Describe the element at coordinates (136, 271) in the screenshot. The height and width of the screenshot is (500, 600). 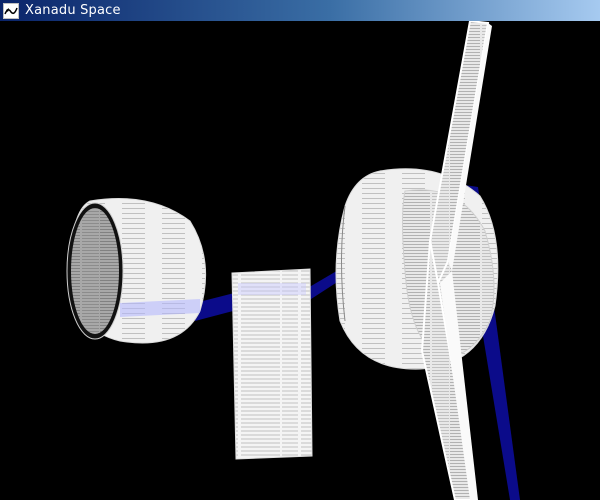
I see `left-cylinder-document` at that location.